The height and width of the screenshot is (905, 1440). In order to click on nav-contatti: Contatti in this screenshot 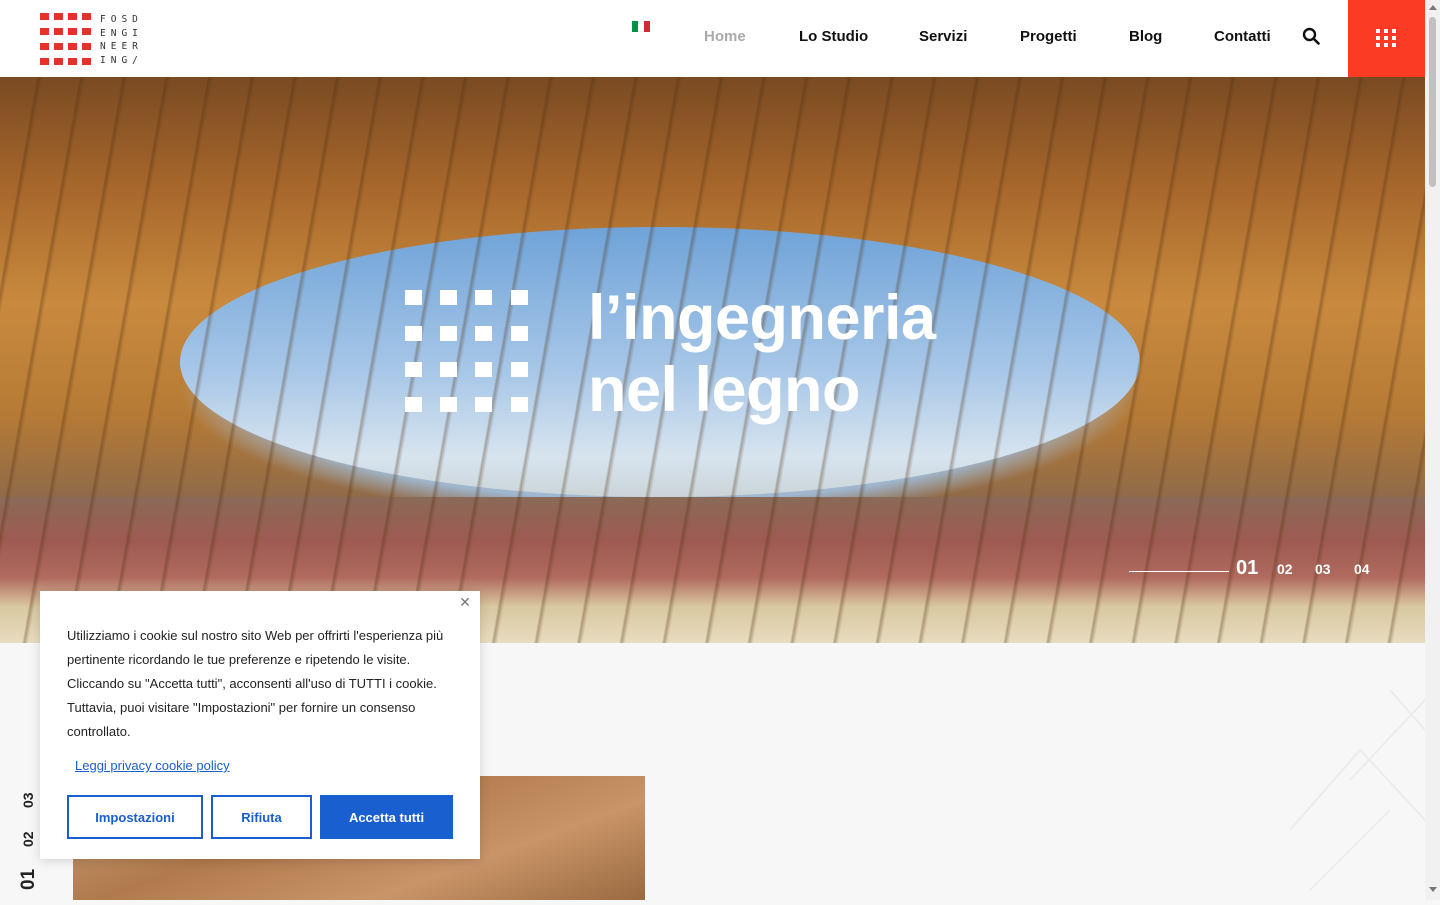, I will do `click(1242, 36)`.